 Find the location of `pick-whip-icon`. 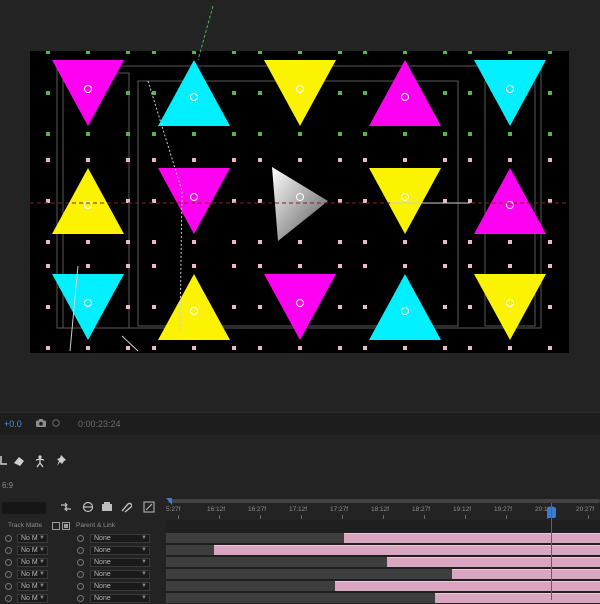

pick-whip-icon is located at coordinates (80, 598).